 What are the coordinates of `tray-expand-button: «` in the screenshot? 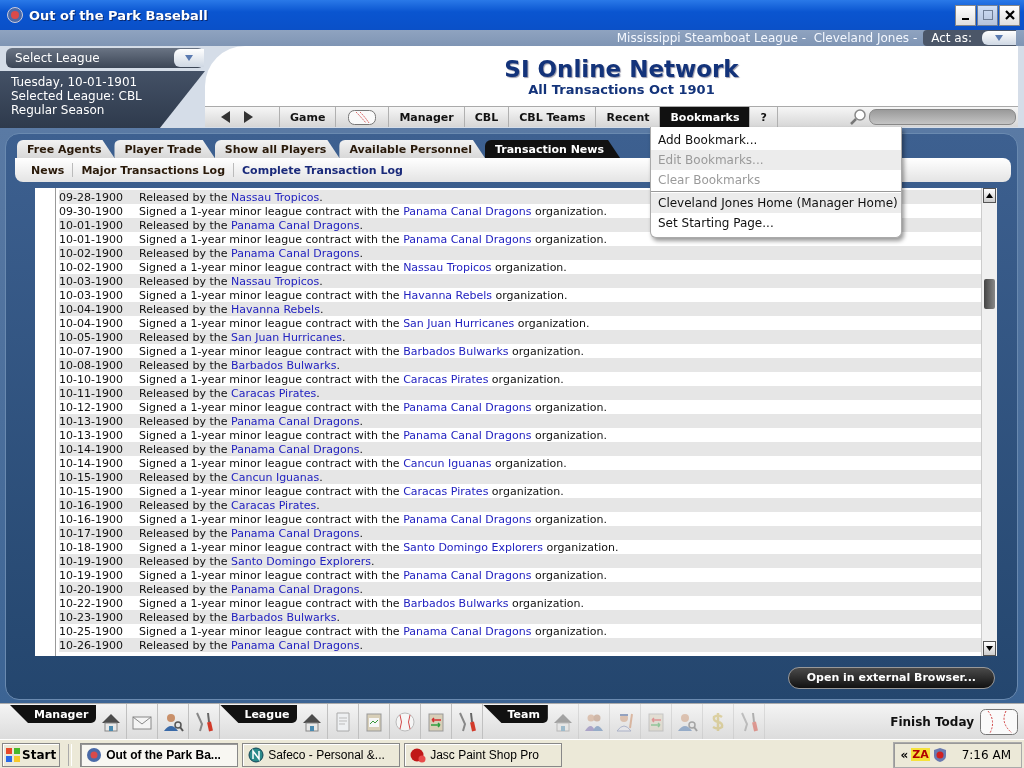 It's located at (904, 754).